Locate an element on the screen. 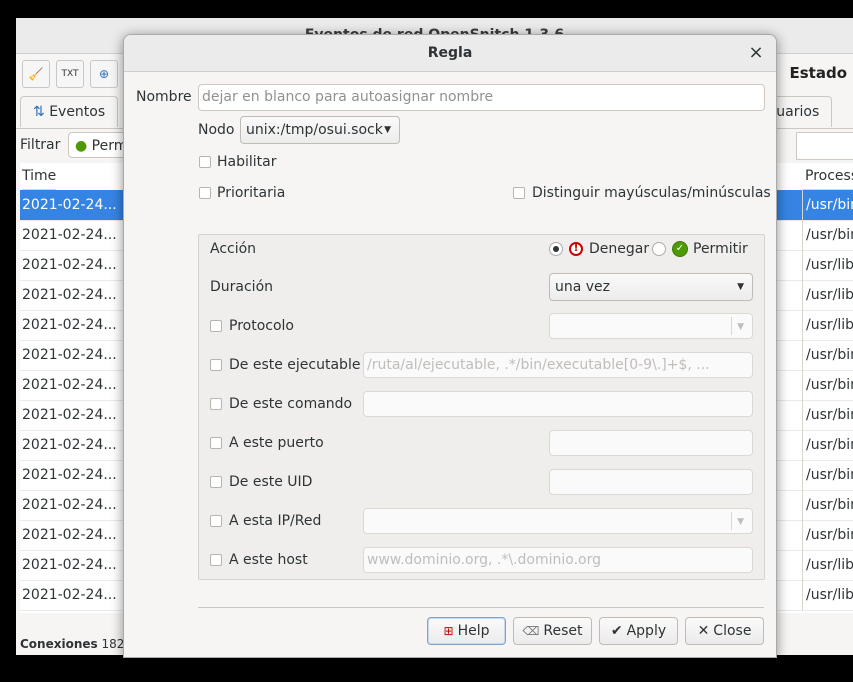  nombre-label: Nombre is located at coordinates (164, 97).